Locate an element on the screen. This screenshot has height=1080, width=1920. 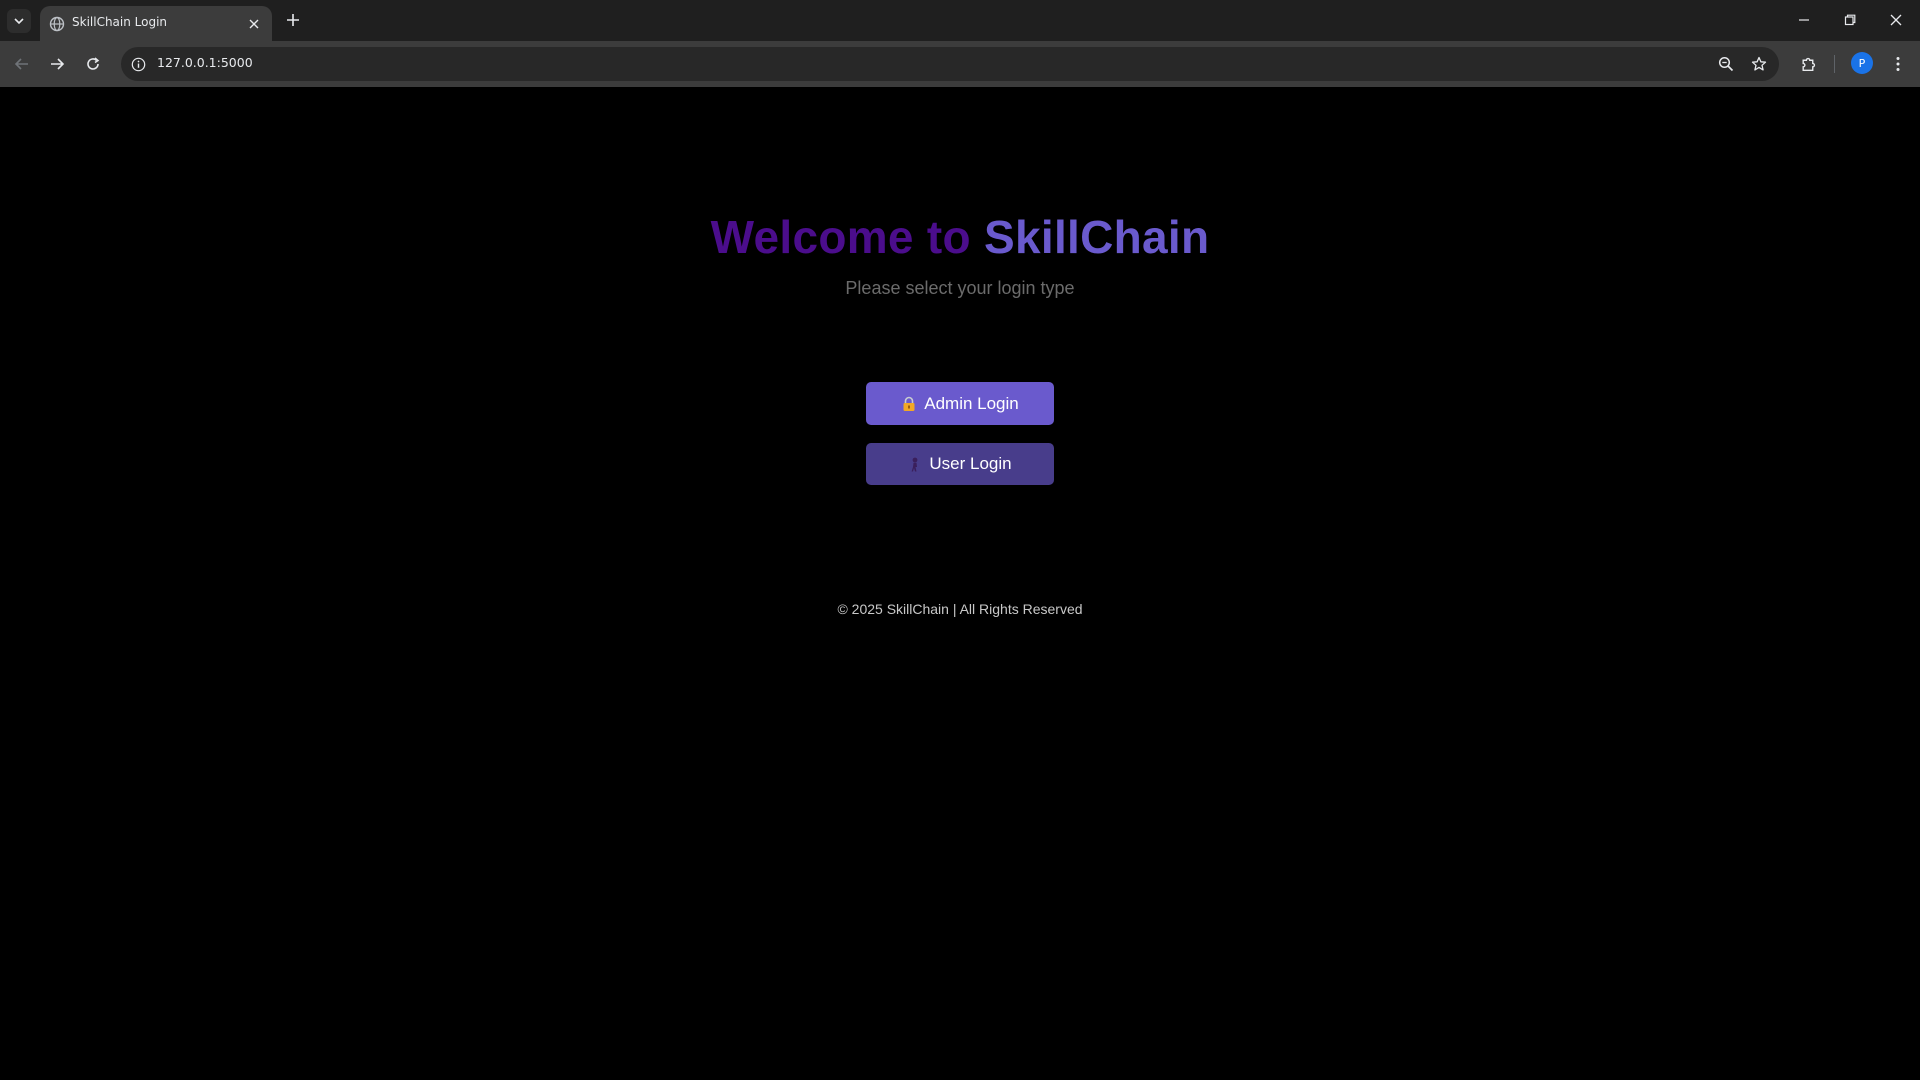
lock-icon is located at coordinates (909, 404).